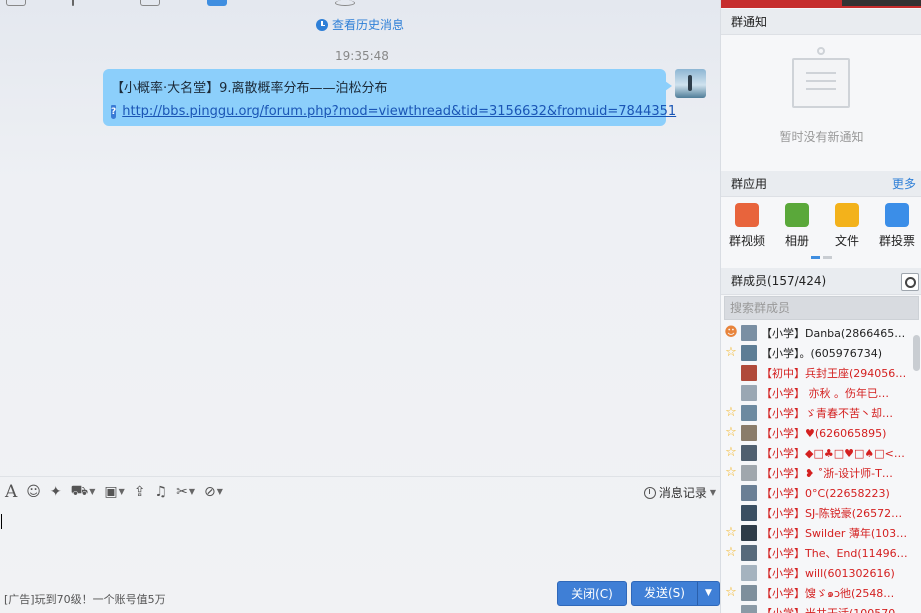 The image size is (921, 613). What do you see at coordinates (213, 492) in the screenshot?
I see `block-icon: ⊘ ▼` at bounding box center [213, 492].